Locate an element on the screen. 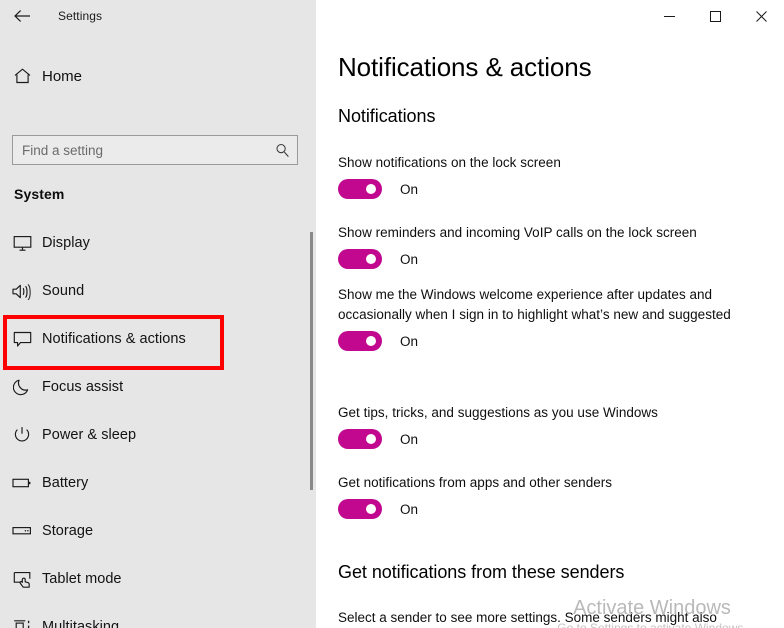 Image resolution: width=784 pixels, height=628 pixels. close-icon is located at coordinates (761, 16).